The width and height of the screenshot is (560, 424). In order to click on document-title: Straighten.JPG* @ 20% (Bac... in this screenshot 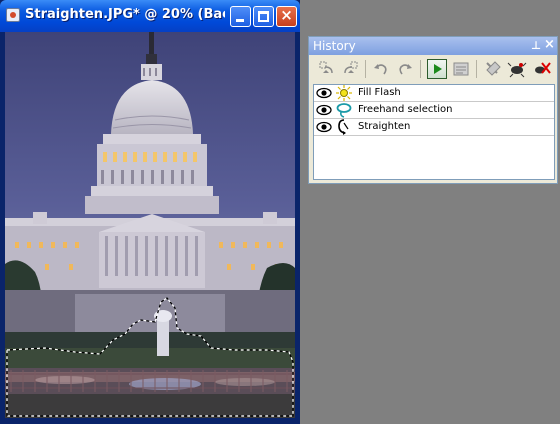, I will do `click(125, 14)`.